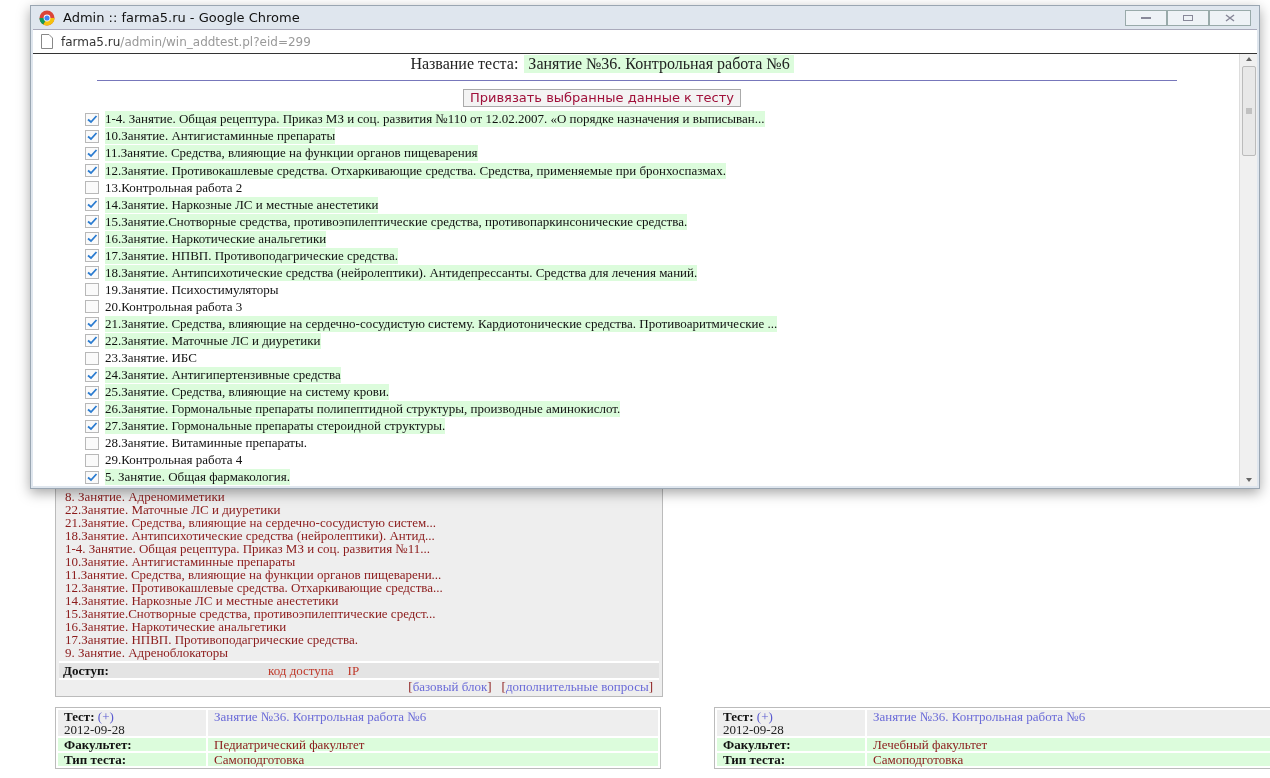 Image resolution: width=1270 pixels, height=778 pixels. I want to click on close-button, so click(1230, 17).